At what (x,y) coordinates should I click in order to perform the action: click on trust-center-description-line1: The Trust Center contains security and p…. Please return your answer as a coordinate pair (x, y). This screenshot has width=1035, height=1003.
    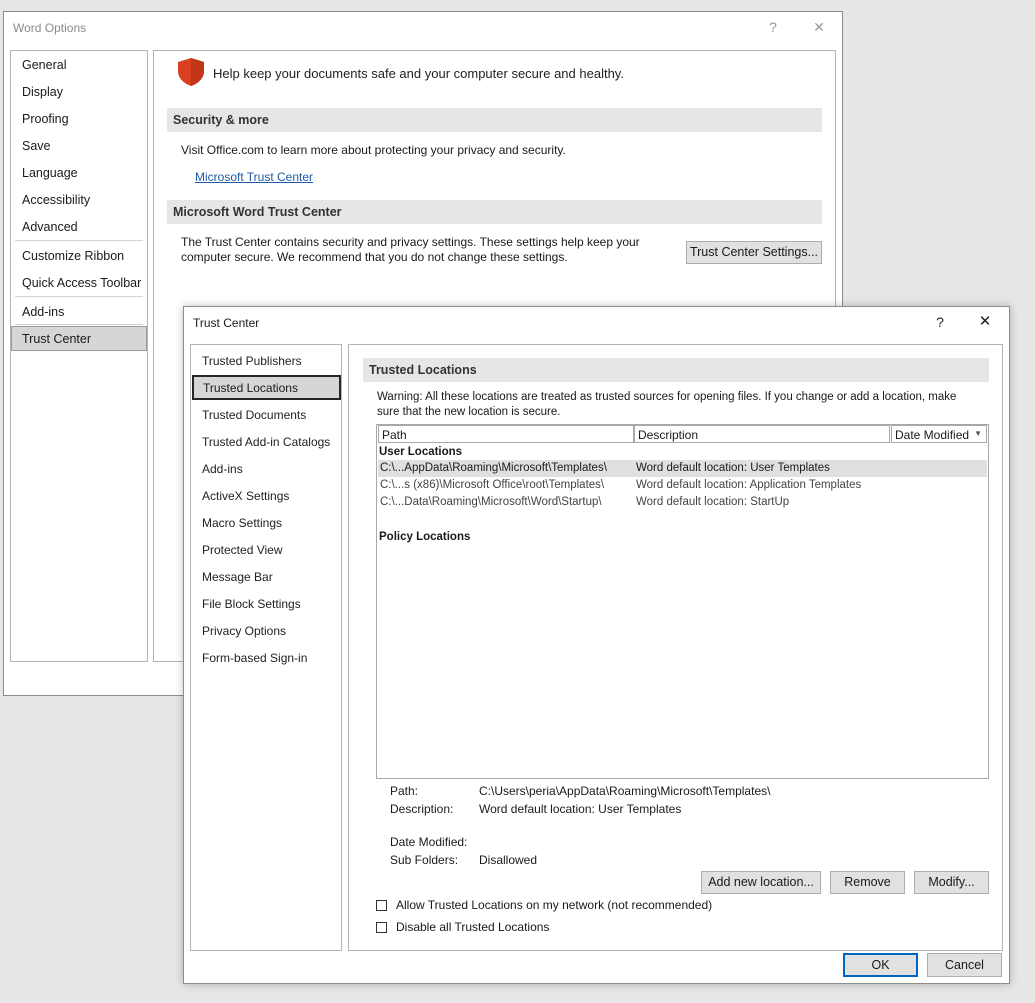
    Looking at the image, I should click on (410, 242).